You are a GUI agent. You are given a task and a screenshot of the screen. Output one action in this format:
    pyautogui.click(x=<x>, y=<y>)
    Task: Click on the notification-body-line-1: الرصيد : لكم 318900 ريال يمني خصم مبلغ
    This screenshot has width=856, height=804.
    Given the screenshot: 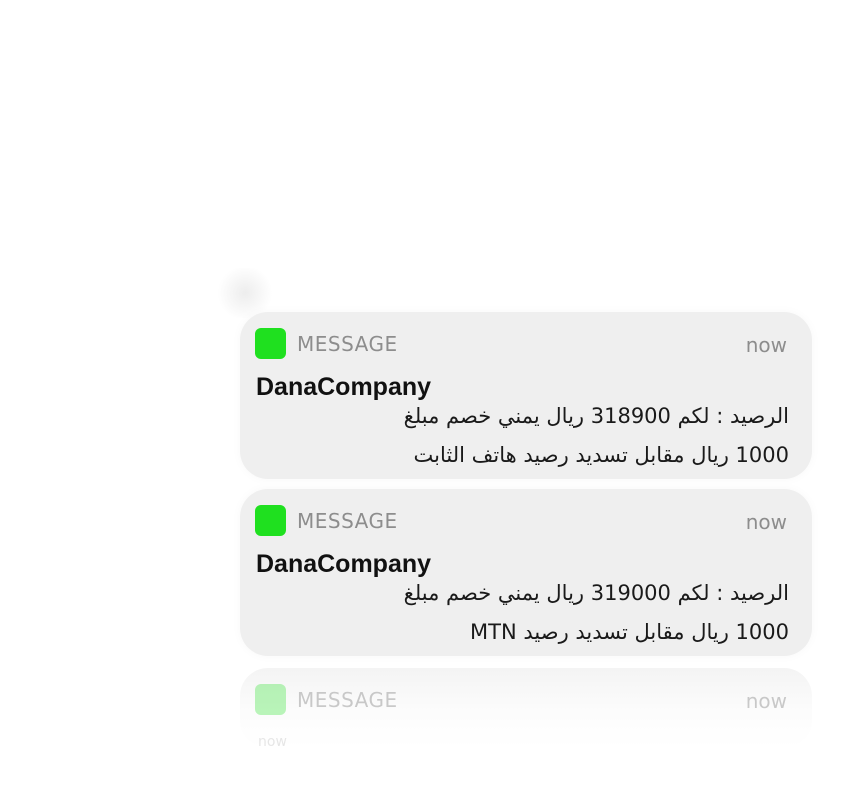 What is the action you would take?
    pyautogui.click(x=596, y=416)
    